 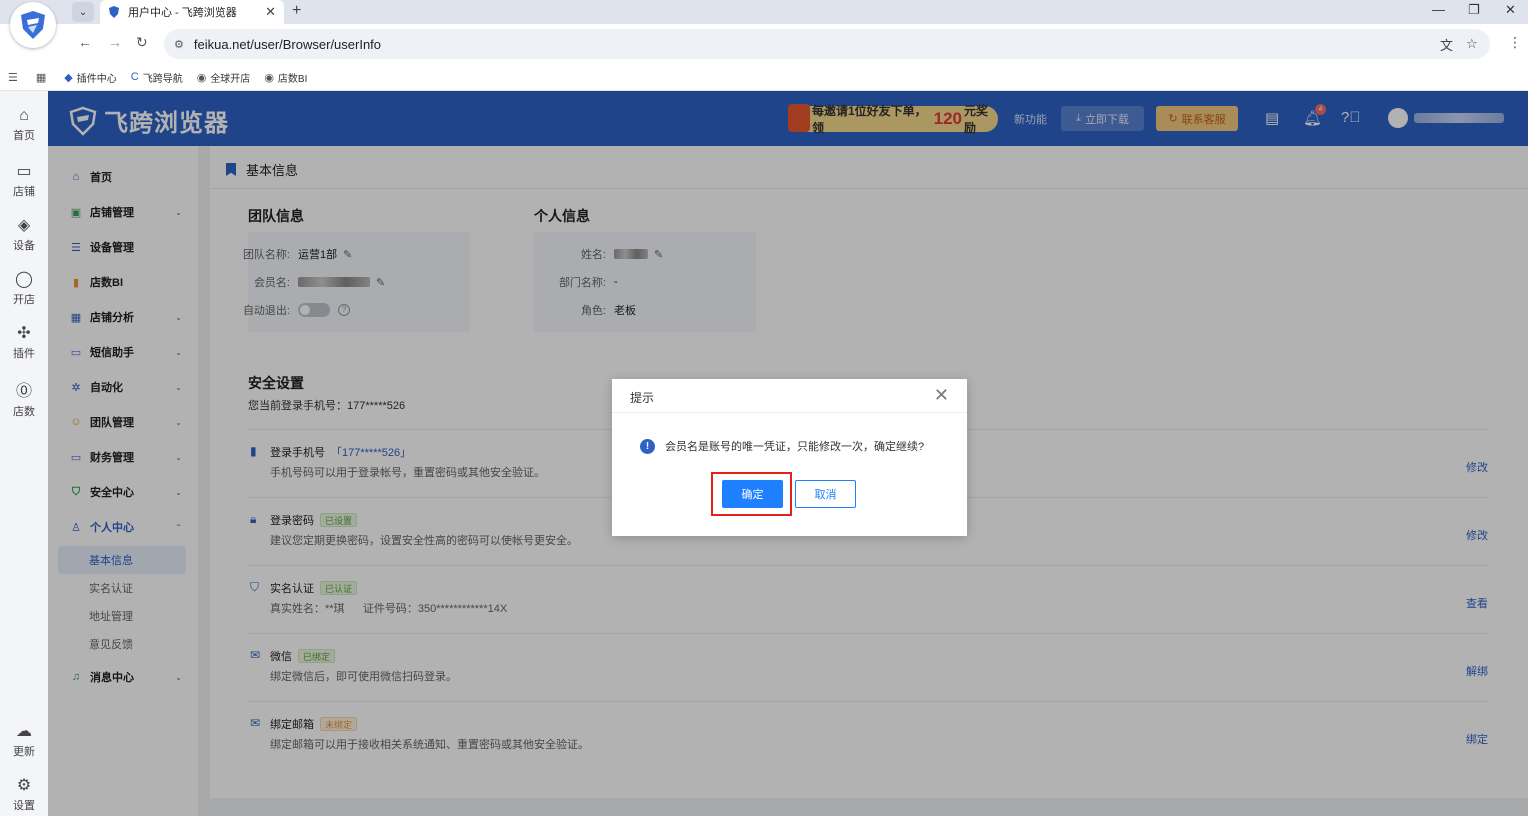 I want to click on bookmark-item: ◉ 店数BI, so click(x=285, y=77).